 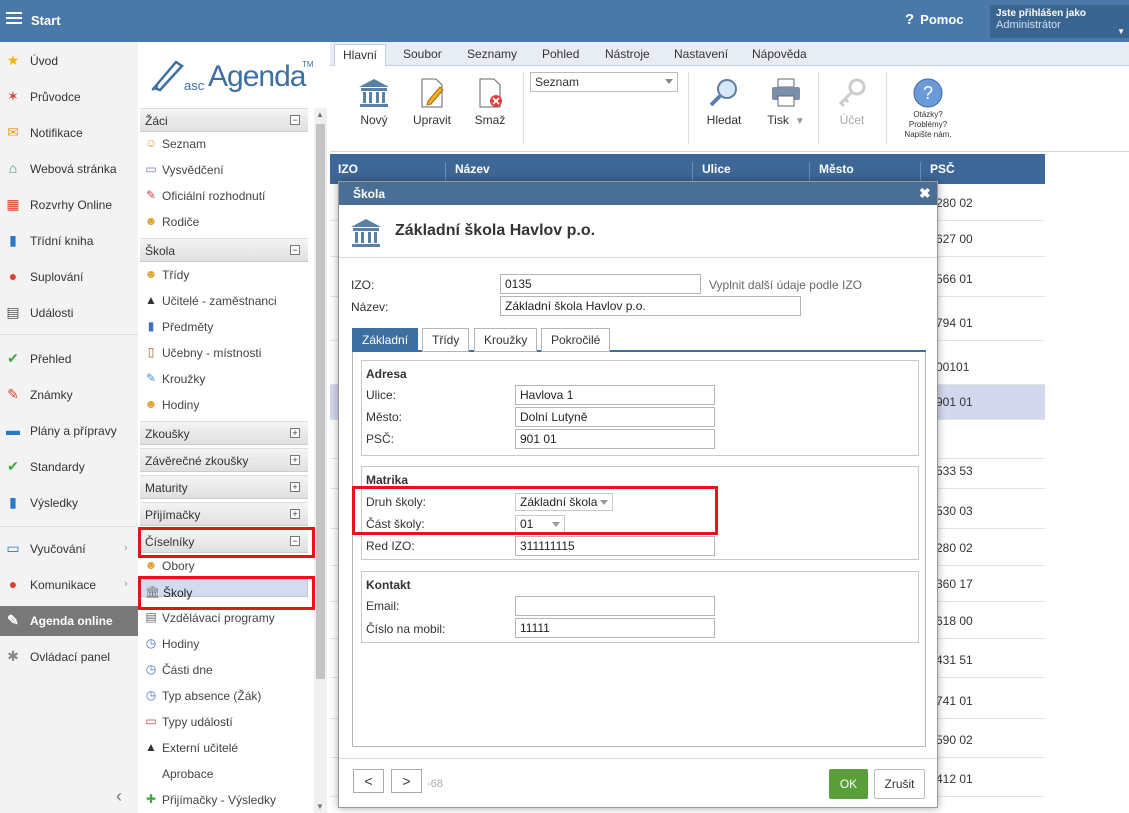 What do you see at coordinates (69, 657) in the screenshot?
I see `nav-item-16: ✱ Ovládací panel` at bounding box center [69, 657].